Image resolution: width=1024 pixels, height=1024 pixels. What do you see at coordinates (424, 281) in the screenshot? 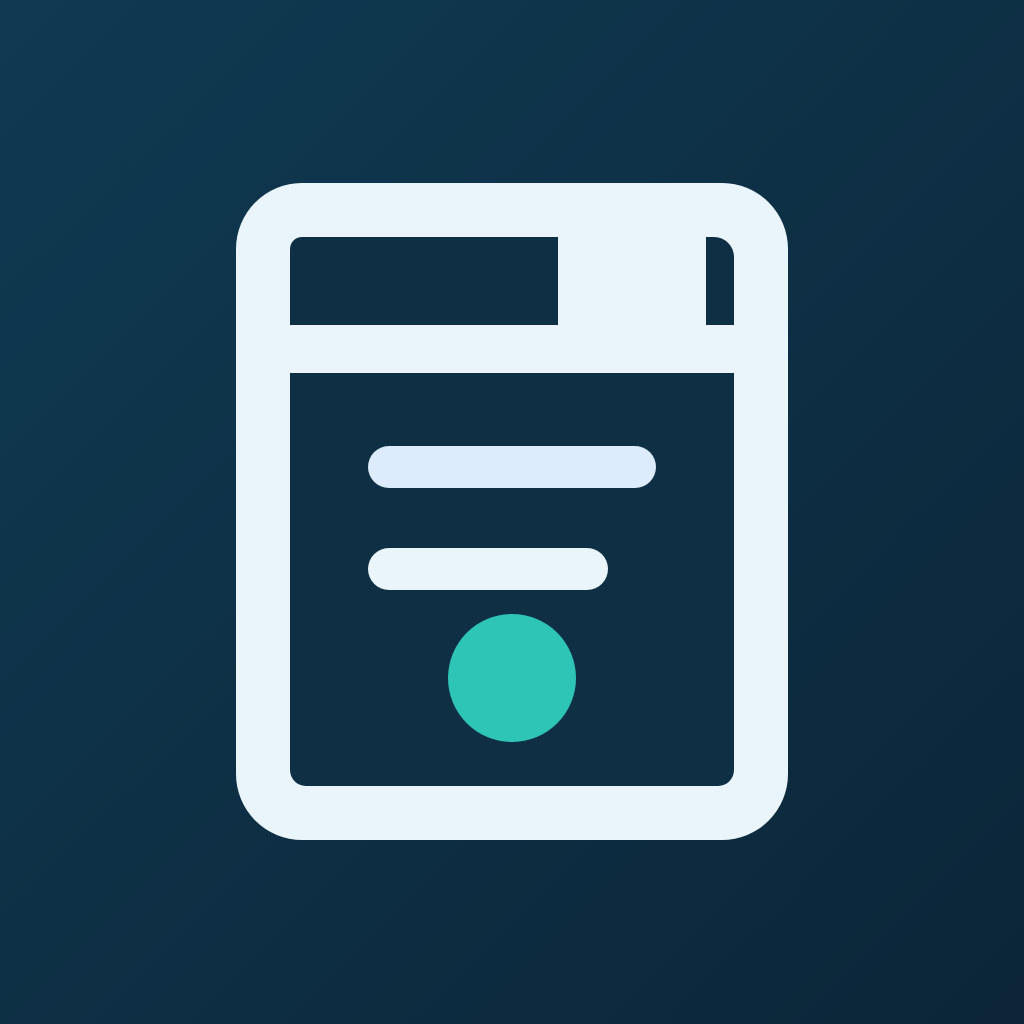
I see `top-left-slot` at bounding box center [424, 281].